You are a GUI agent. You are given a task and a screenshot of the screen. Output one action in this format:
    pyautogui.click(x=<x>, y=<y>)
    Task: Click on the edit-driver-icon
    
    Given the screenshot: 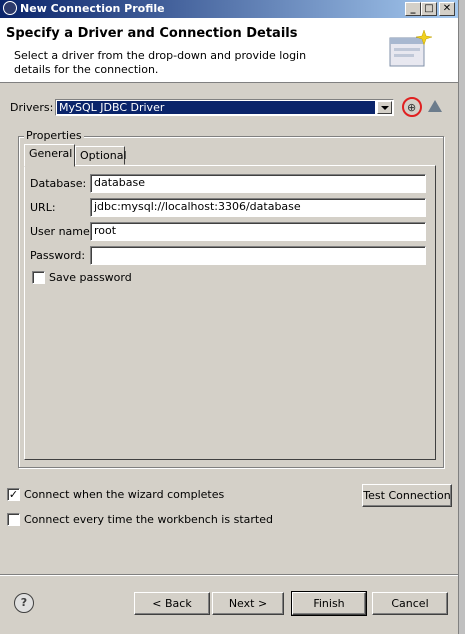 What is the action you would take?
    pyautogui.click(x=435, y=106)
    